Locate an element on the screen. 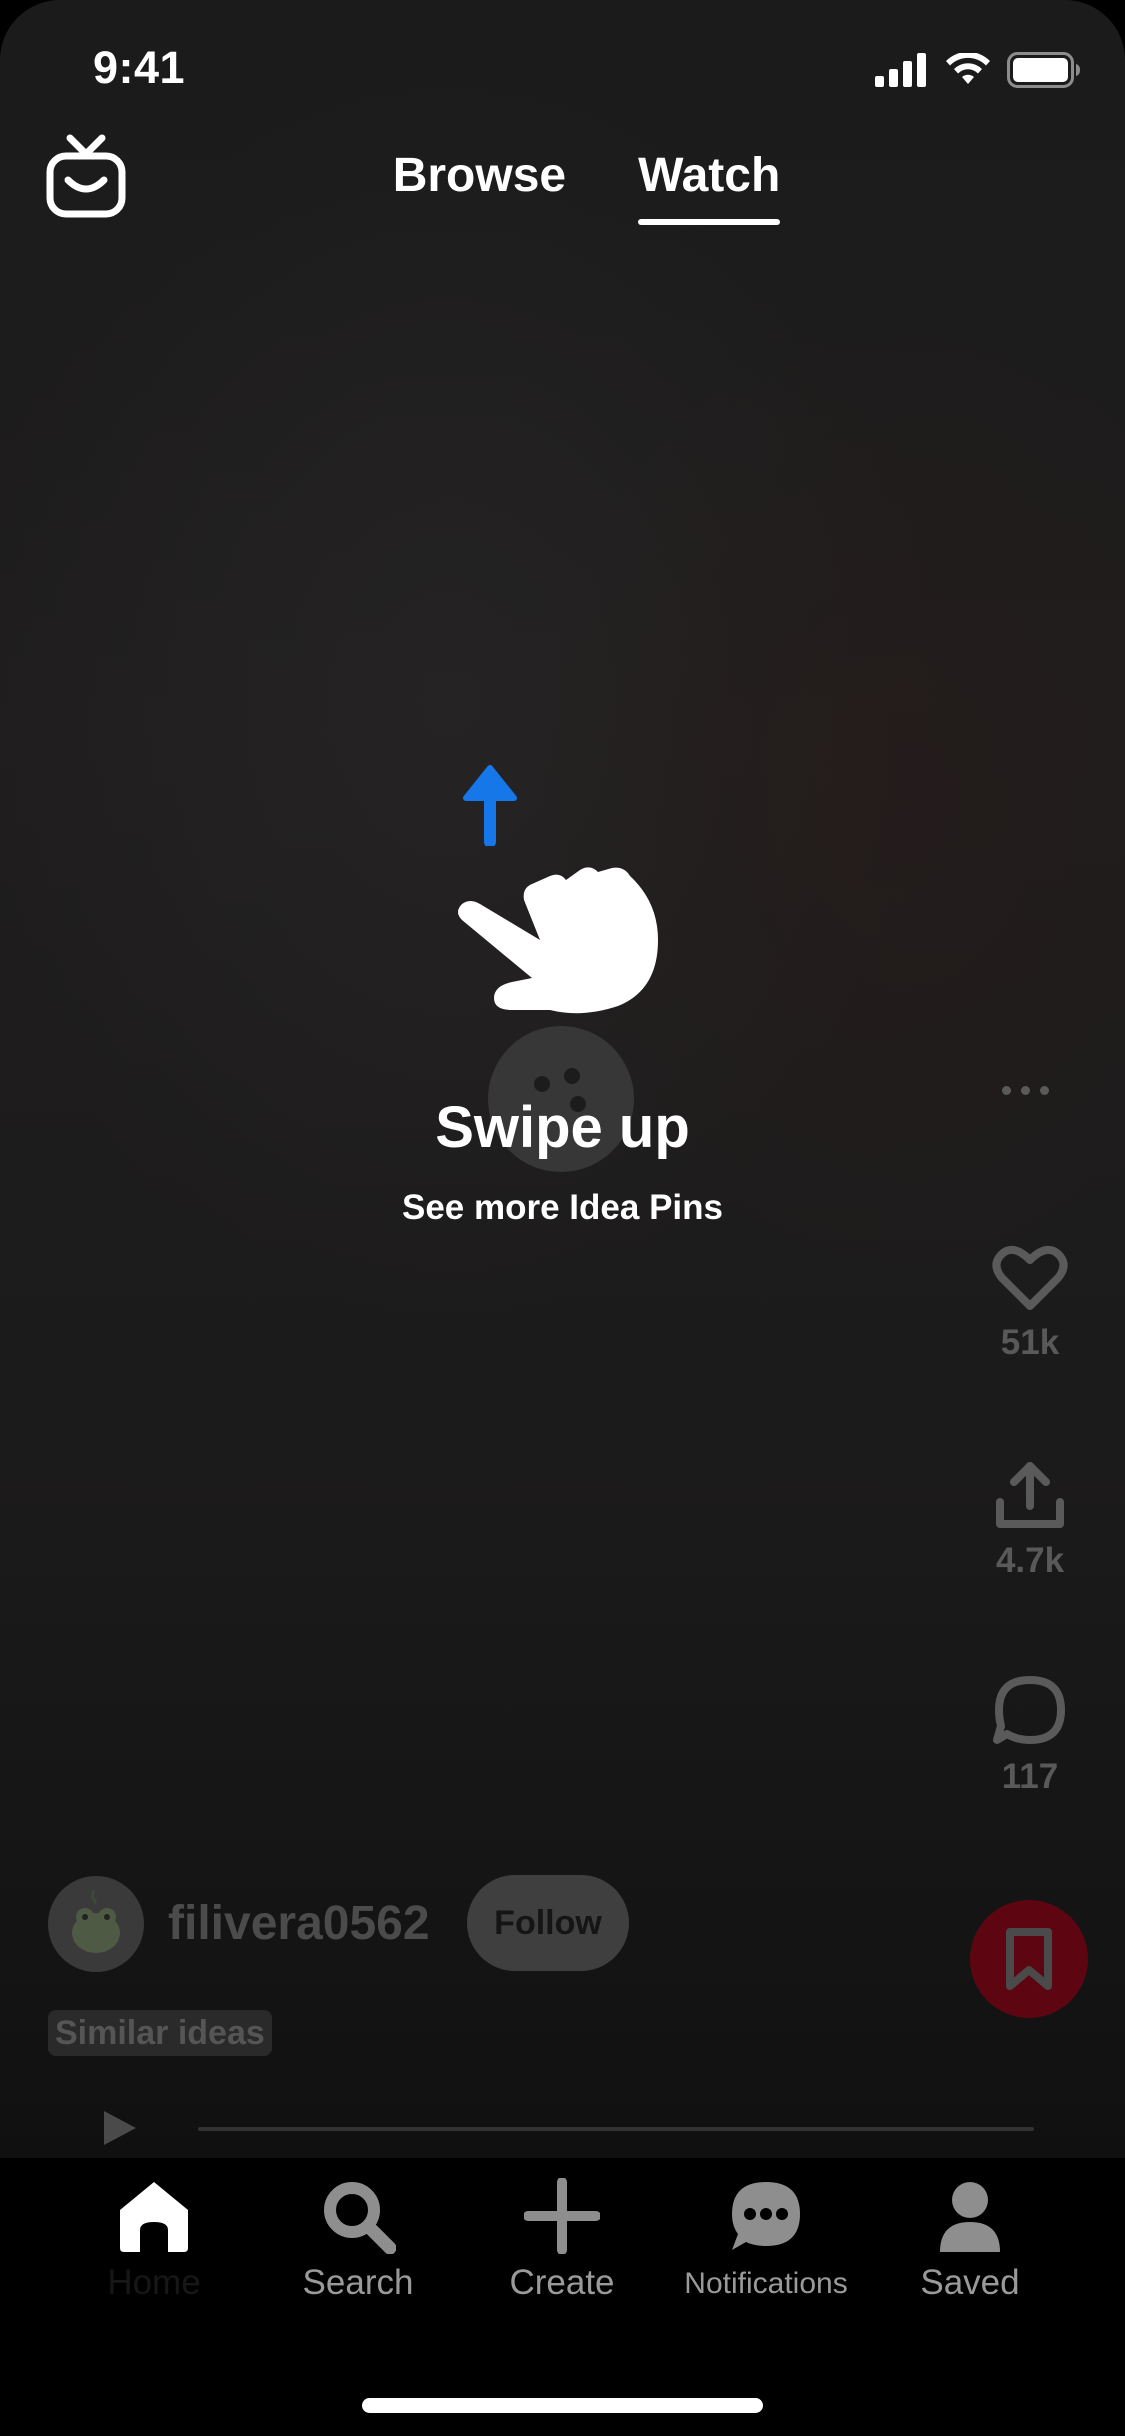  battery-icon is located at coordinates (1043, 70).